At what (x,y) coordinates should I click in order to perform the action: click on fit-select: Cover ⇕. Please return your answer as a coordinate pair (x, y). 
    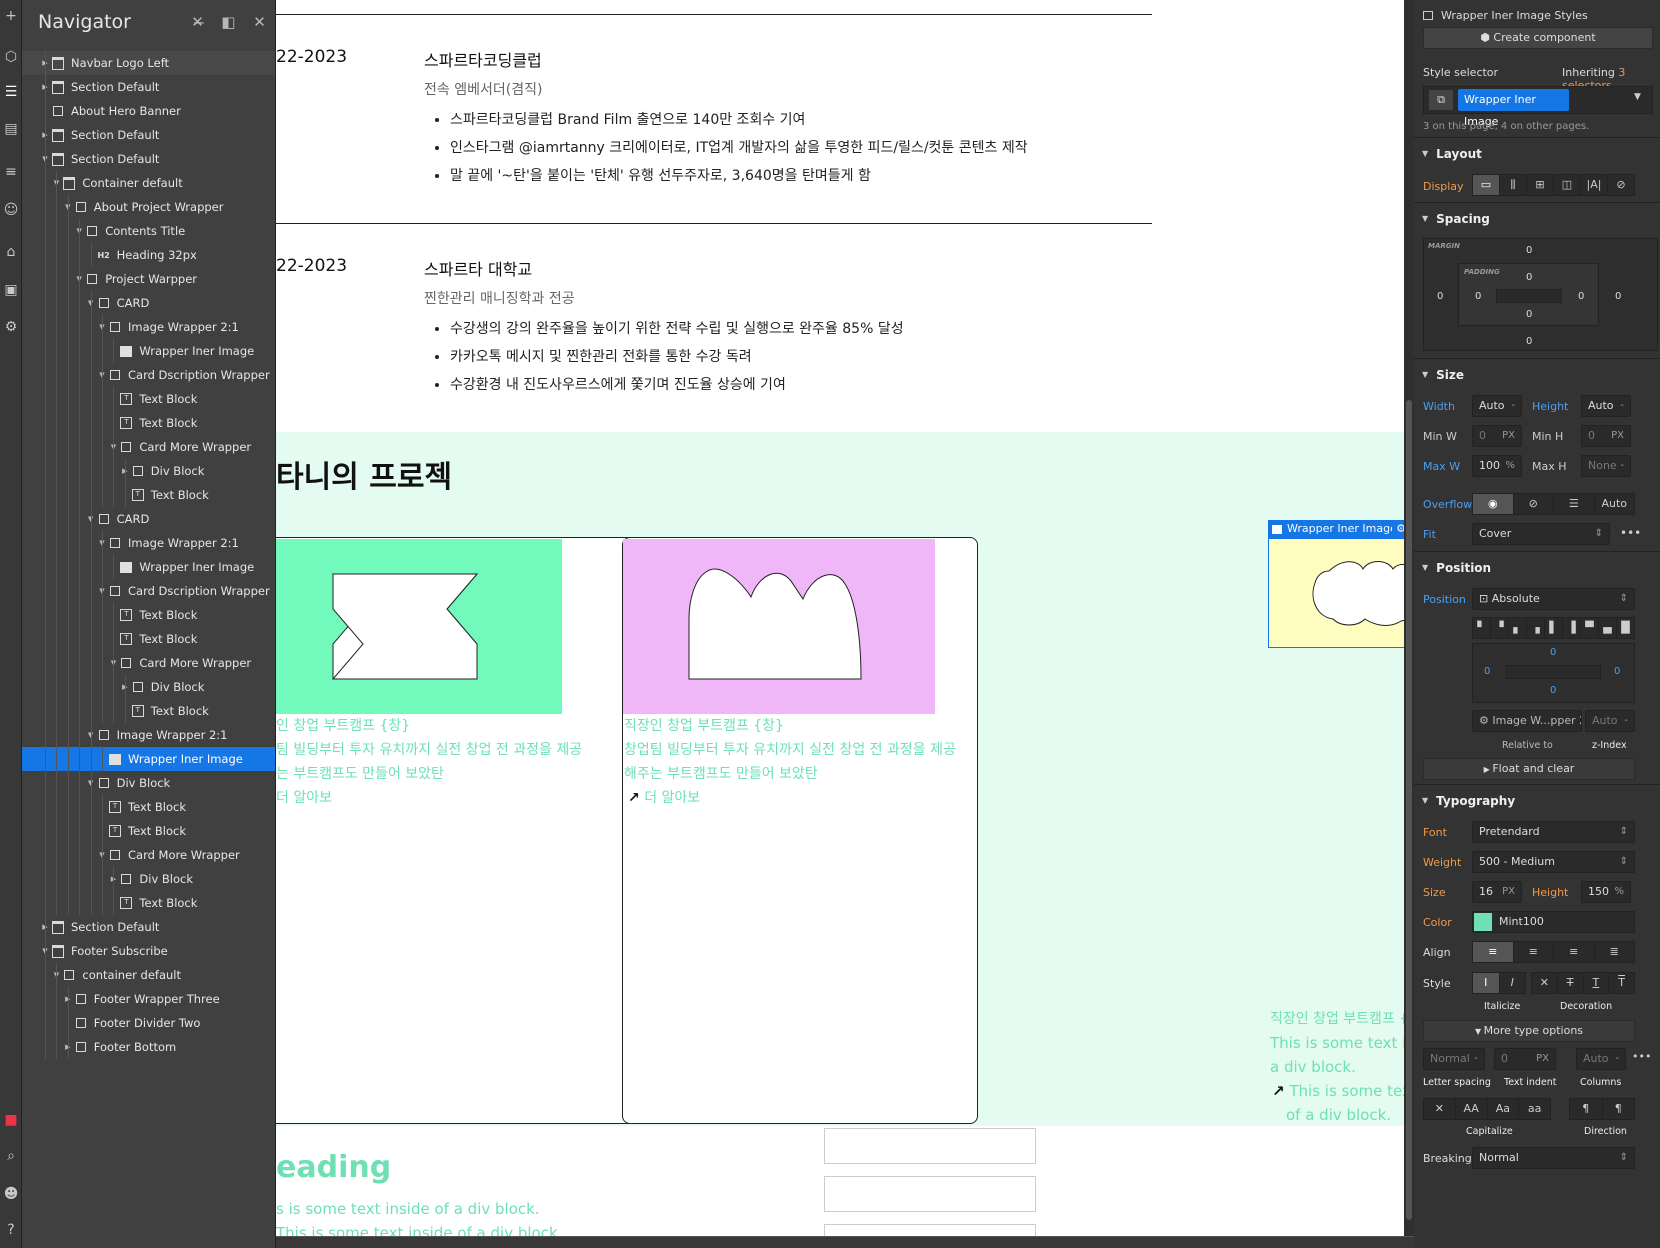
    Looking at the image, I should click on (1541, 534).